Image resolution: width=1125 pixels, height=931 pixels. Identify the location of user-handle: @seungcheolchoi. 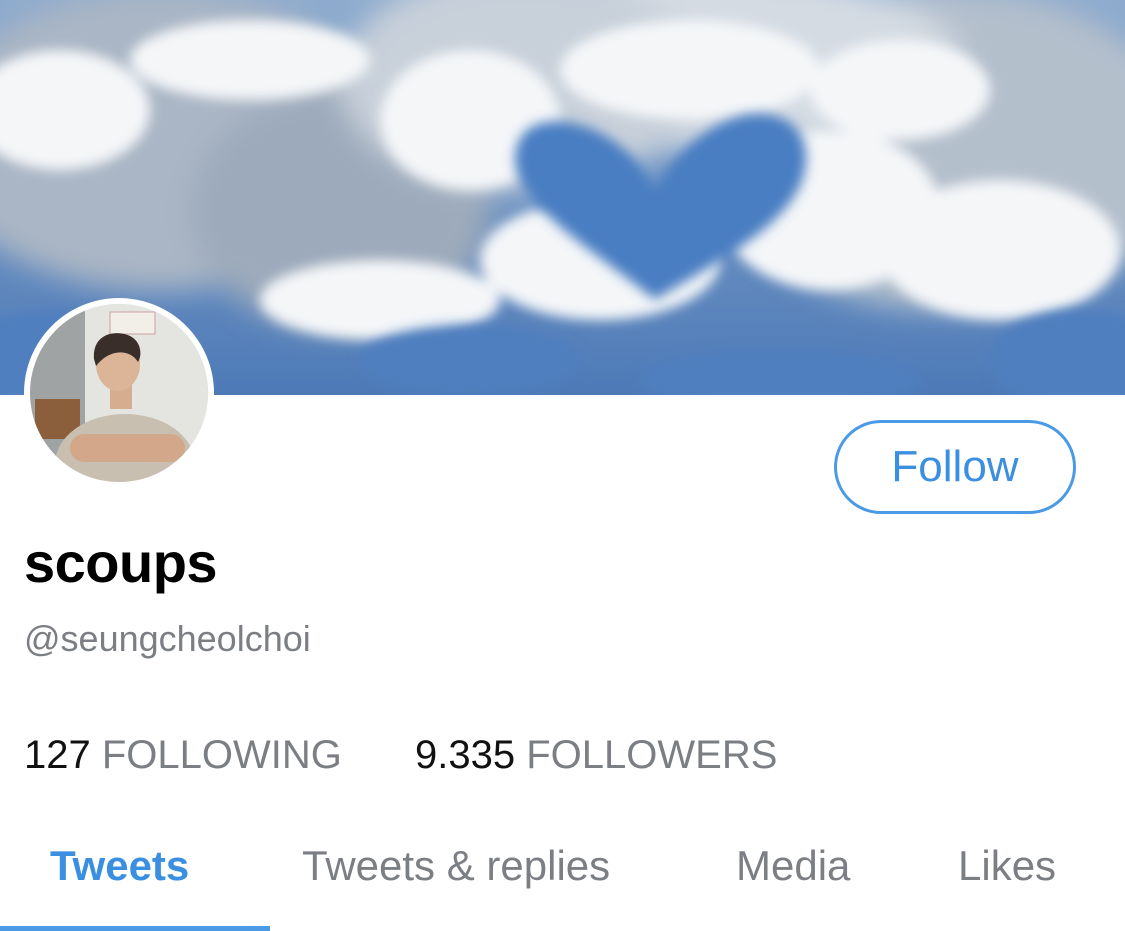
(167, 638).